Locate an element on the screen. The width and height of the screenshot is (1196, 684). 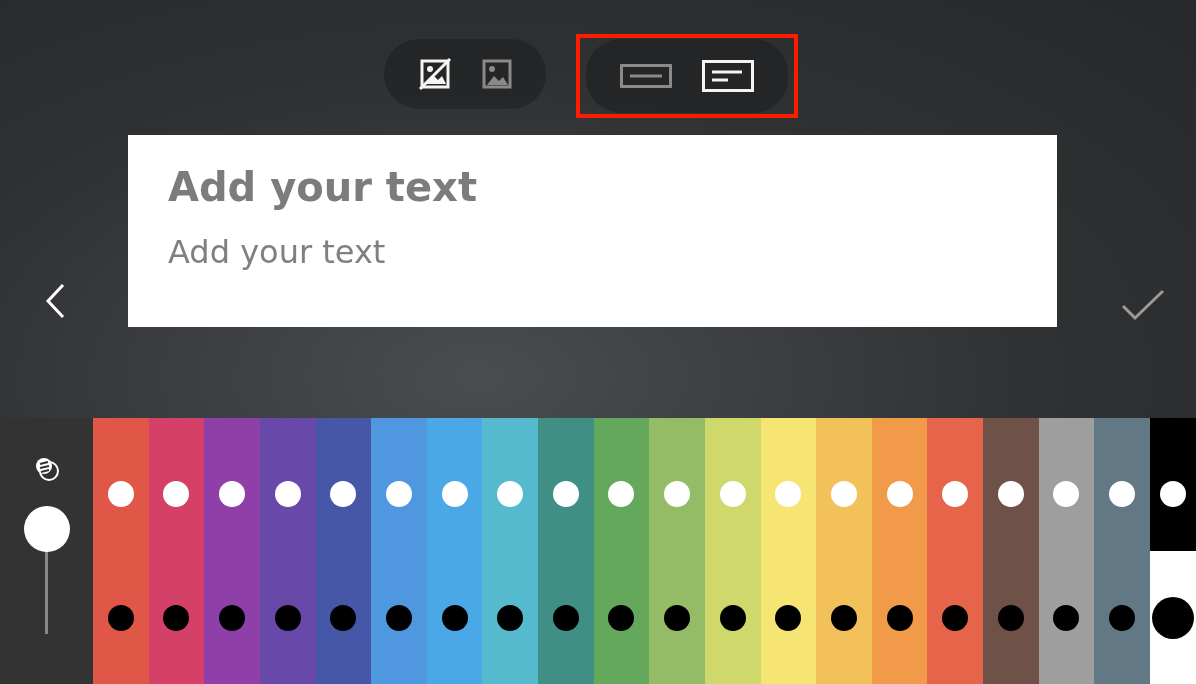
centered-line-layout-icon is located at coordinates (645, 76).